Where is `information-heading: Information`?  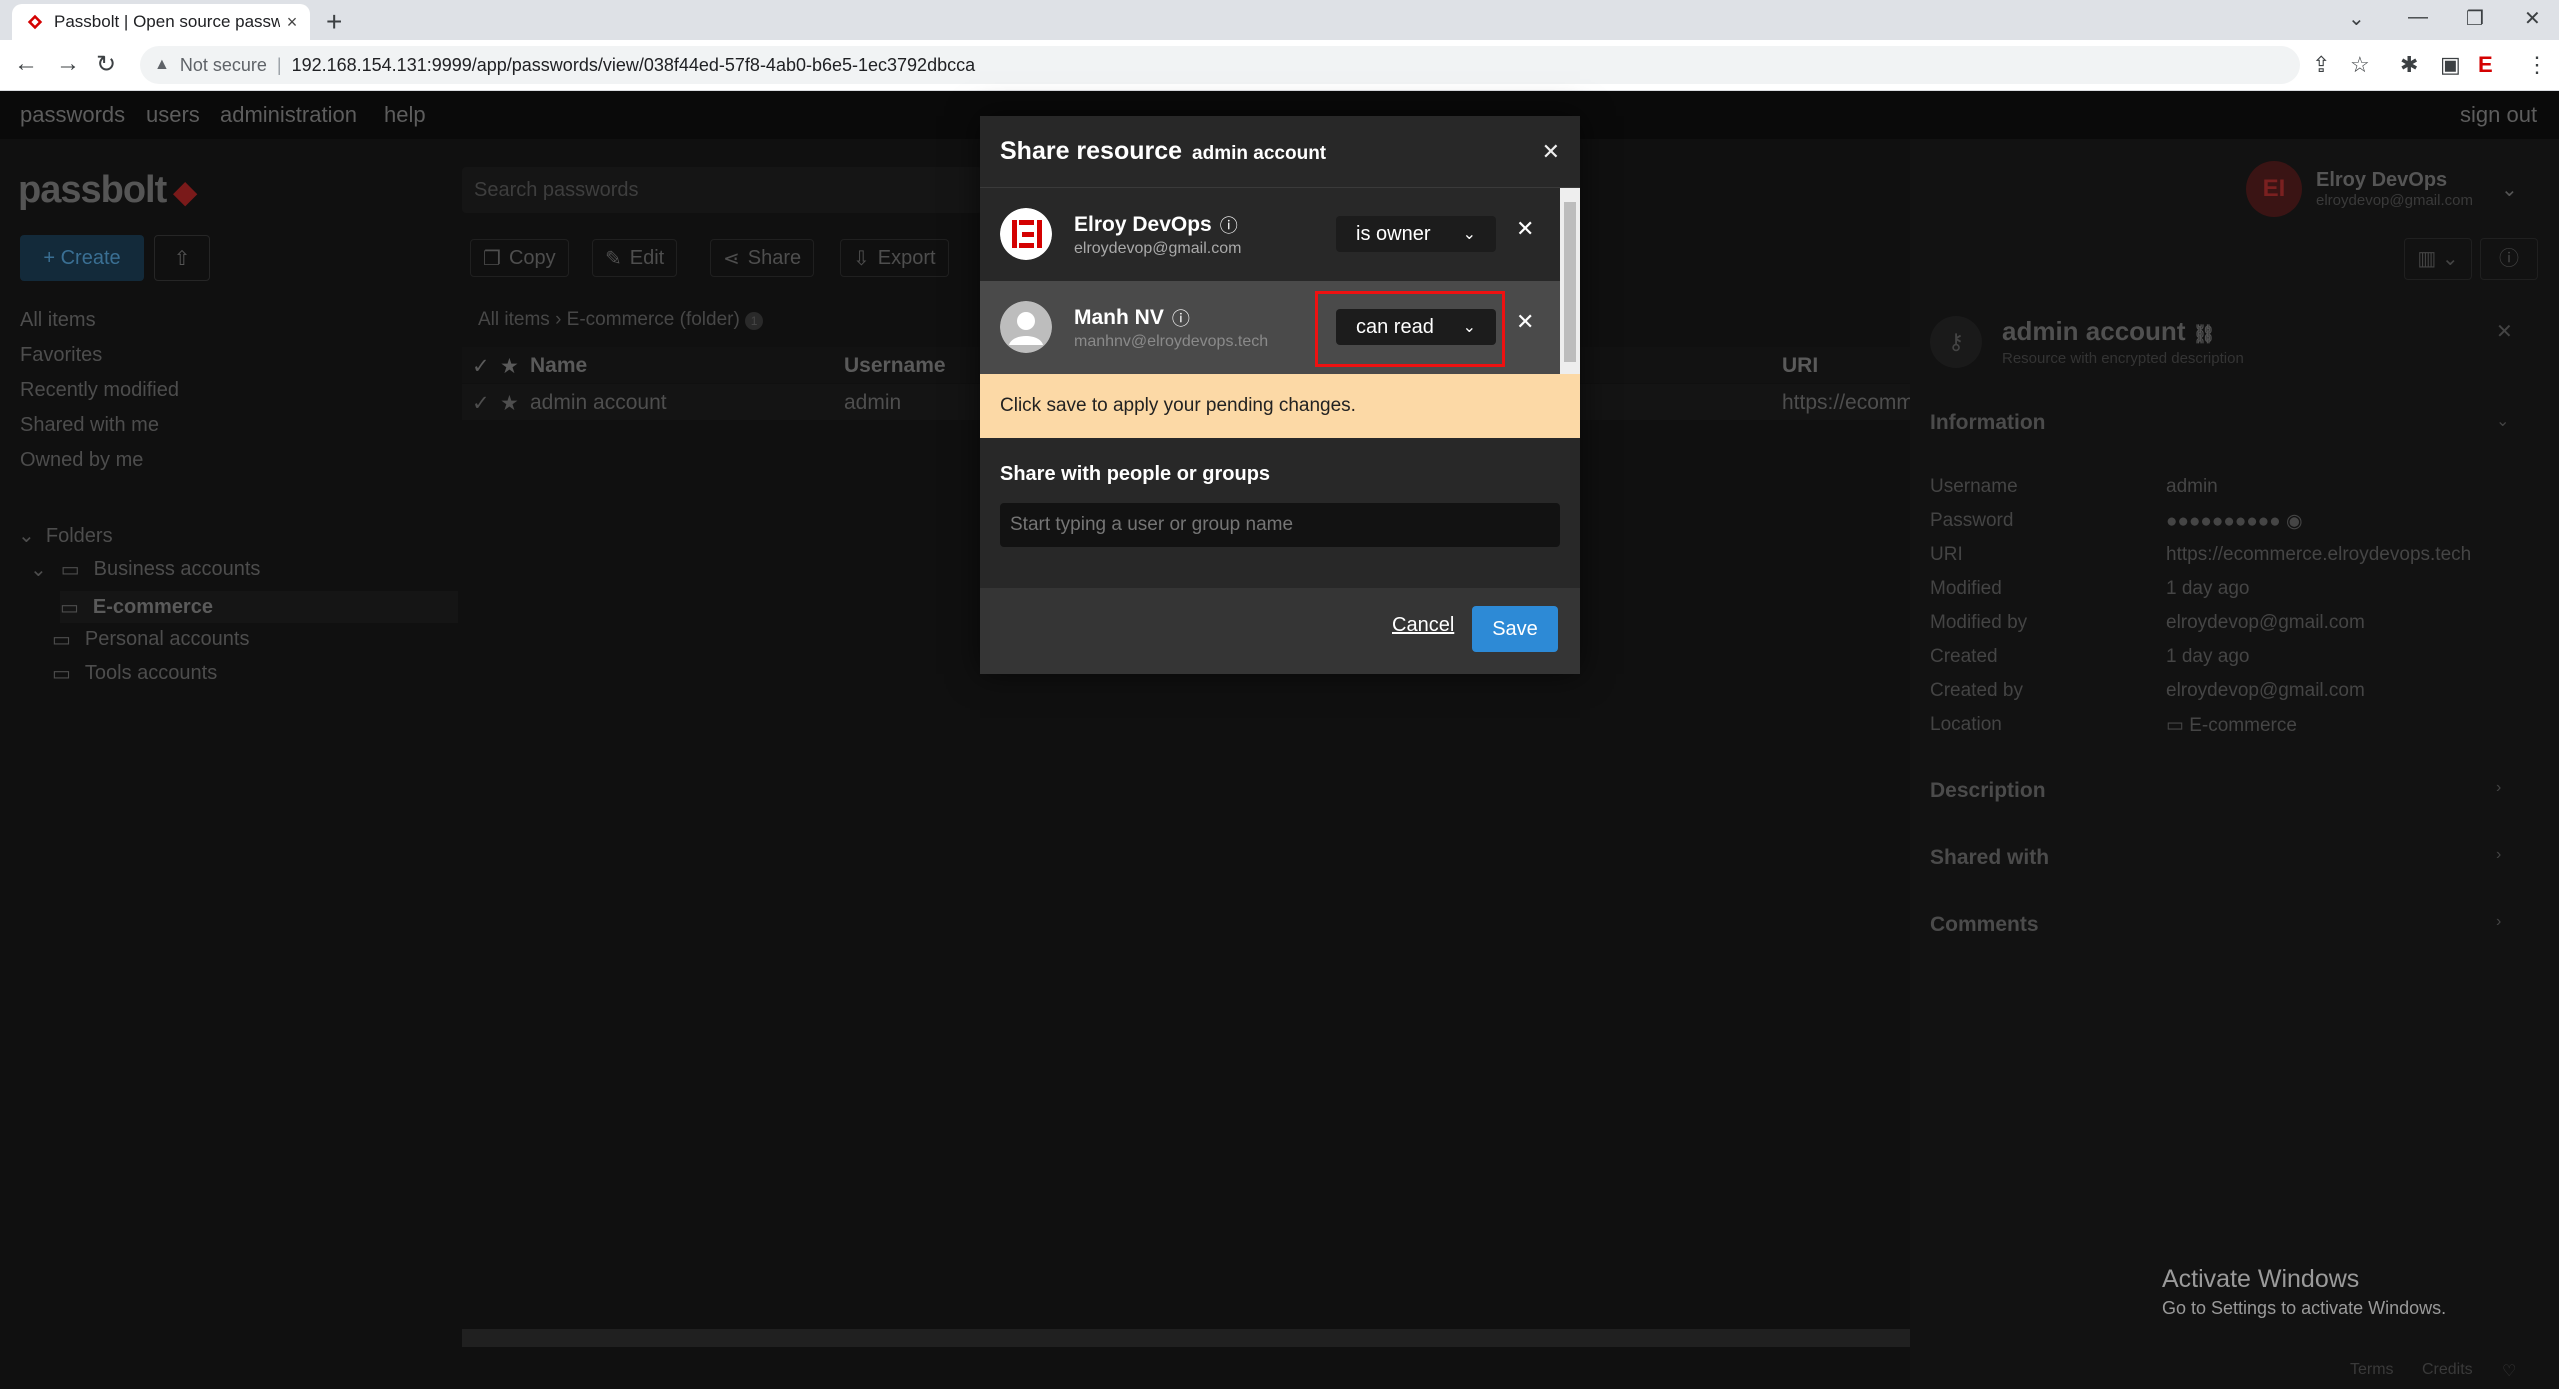 information-heading: Information is located at coordinates (1988, 423).